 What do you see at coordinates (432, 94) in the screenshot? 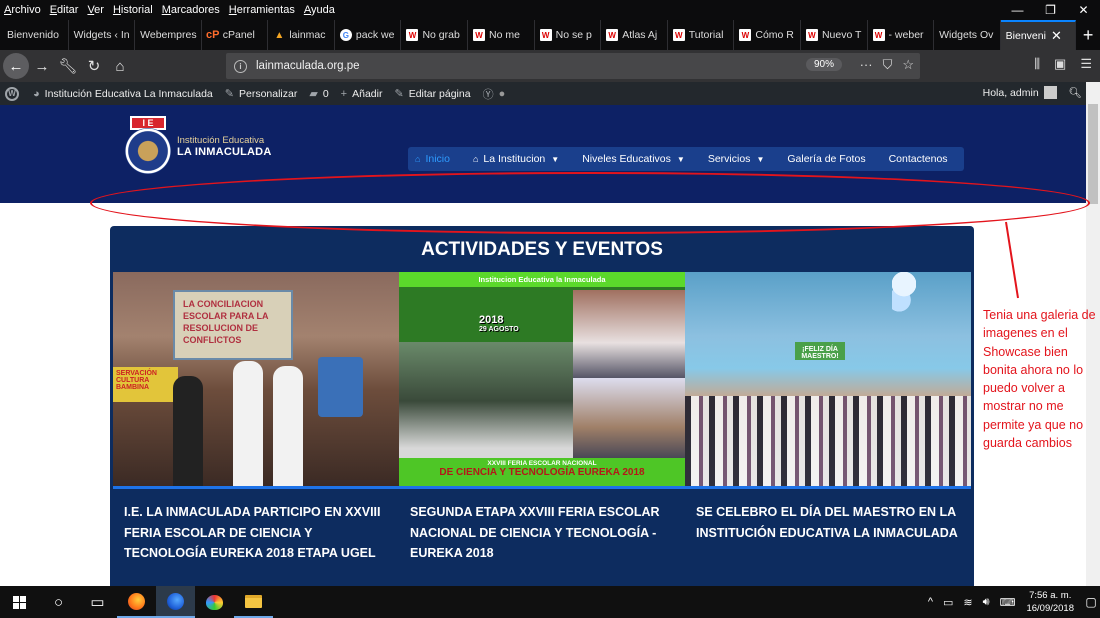
I see `wp-edit-page-link: ✎ Editar página` at bounding box center [432, 94].